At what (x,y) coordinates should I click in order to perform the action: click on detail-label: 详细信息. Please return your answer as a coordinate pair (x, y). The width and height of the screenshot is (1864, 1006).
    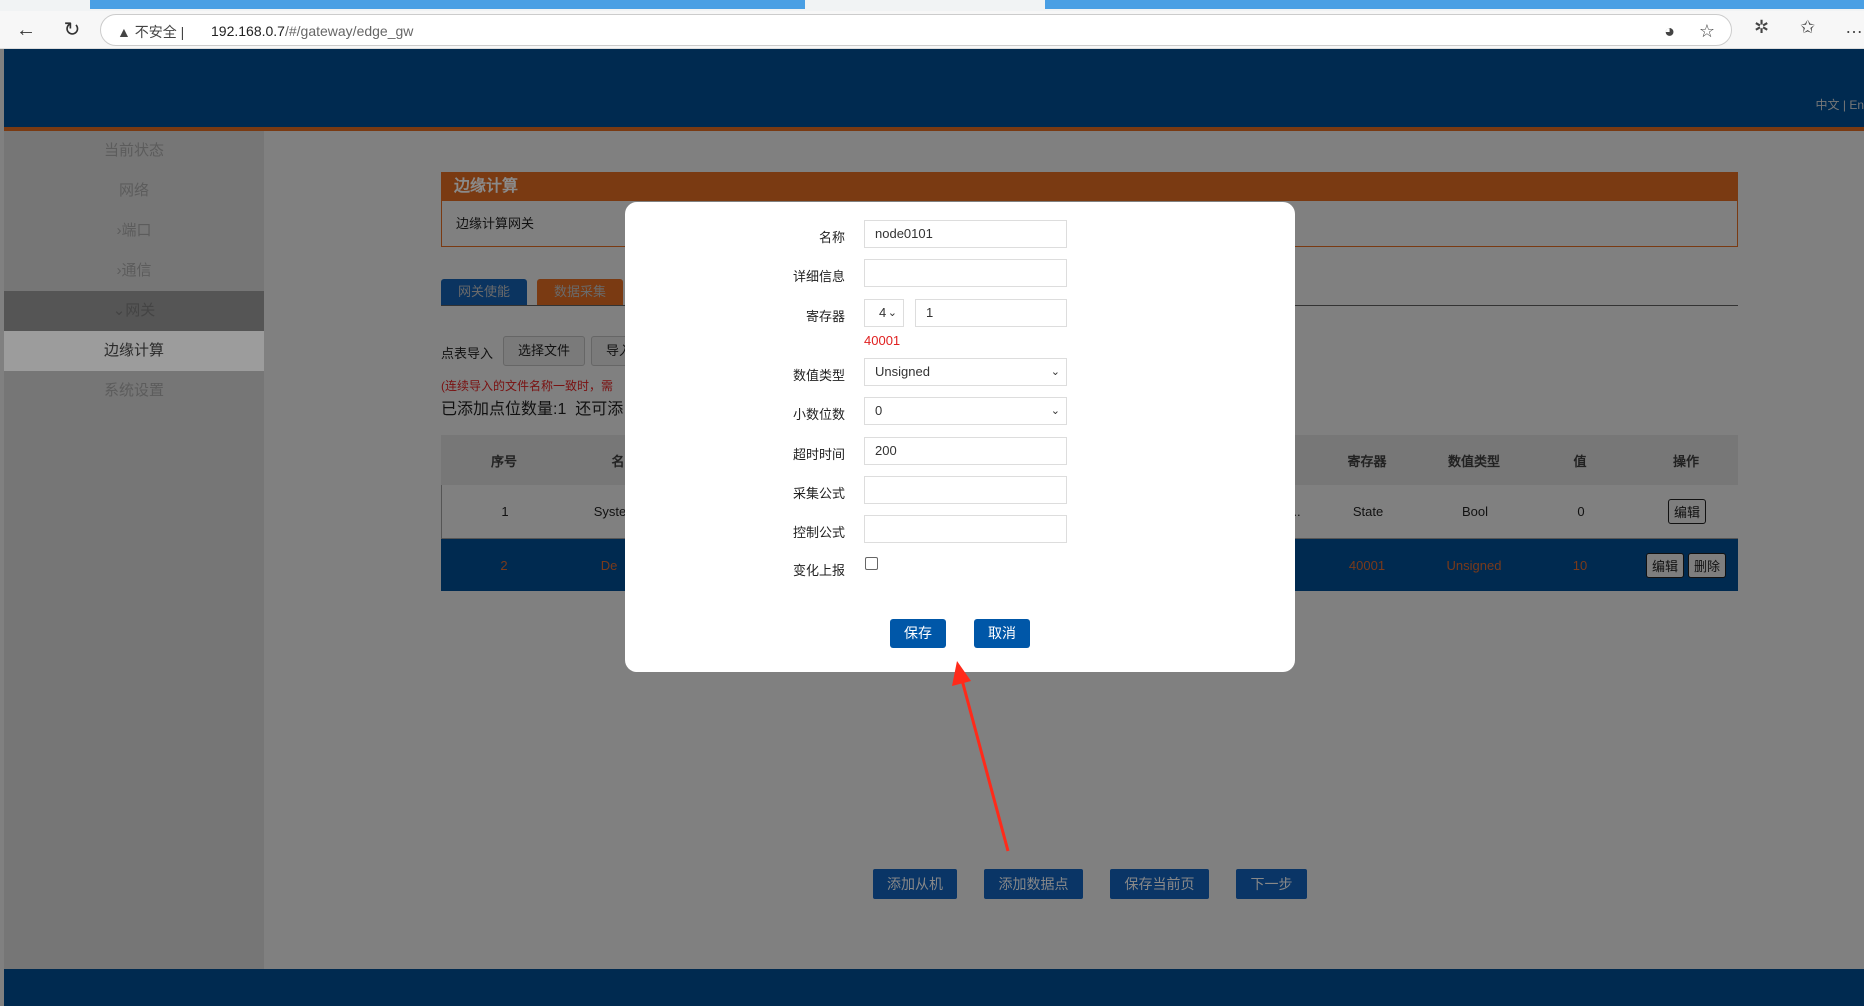
    Looking at the image, I should click on (818, 276).